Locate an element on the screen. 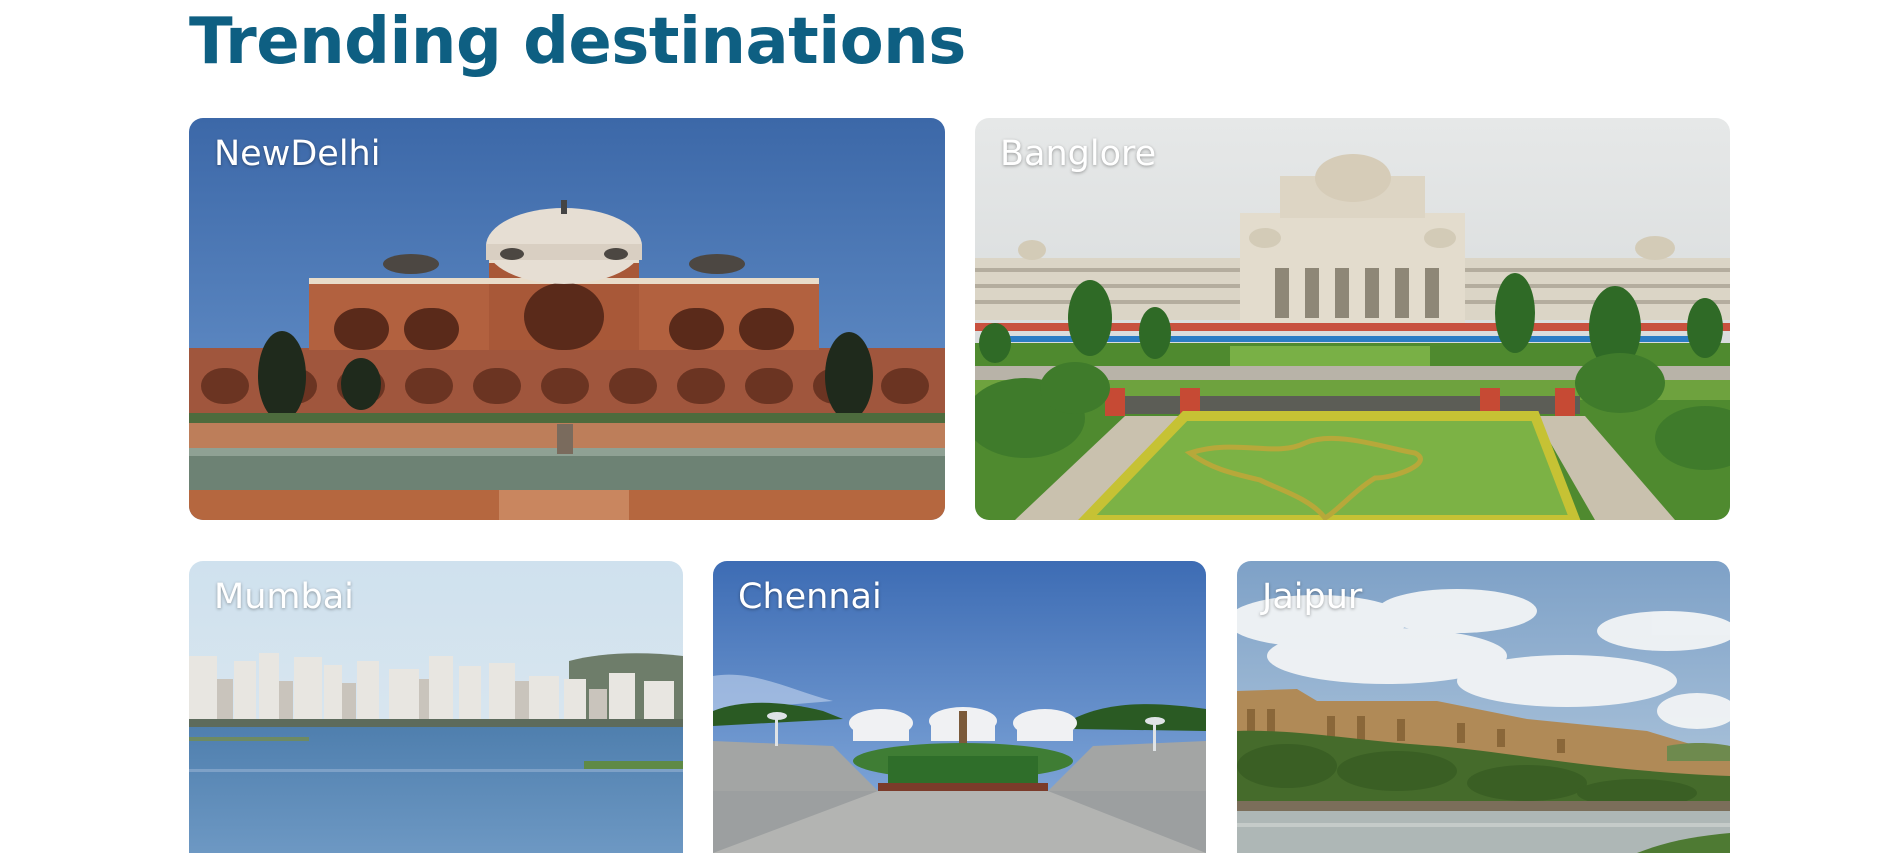 The image size is (1880, 853). destination-label: Chennai is located at coordinates (810, 597).